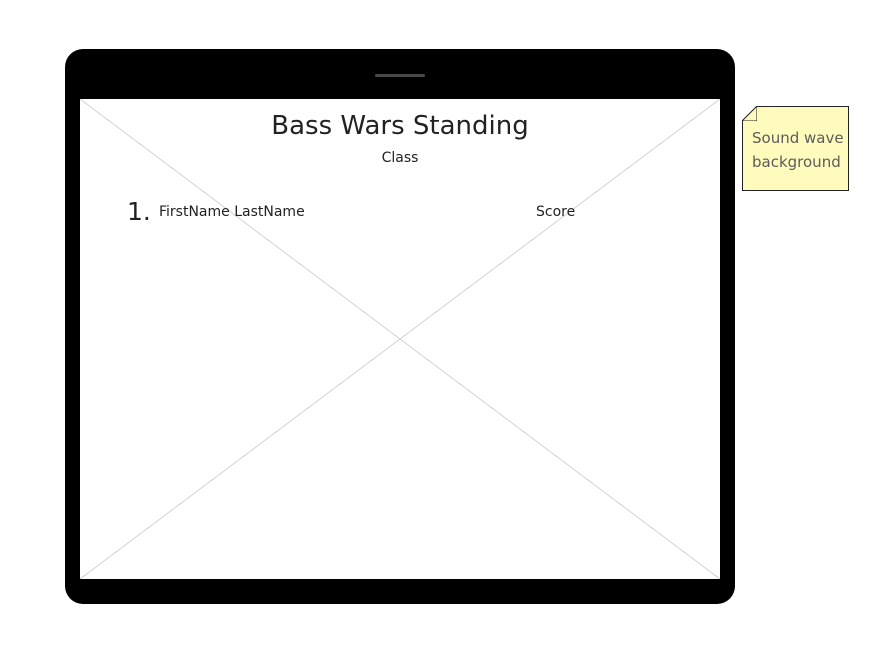 The image size is (879, 666). I want to click on class-subtitle: Class, so click(400, 158).